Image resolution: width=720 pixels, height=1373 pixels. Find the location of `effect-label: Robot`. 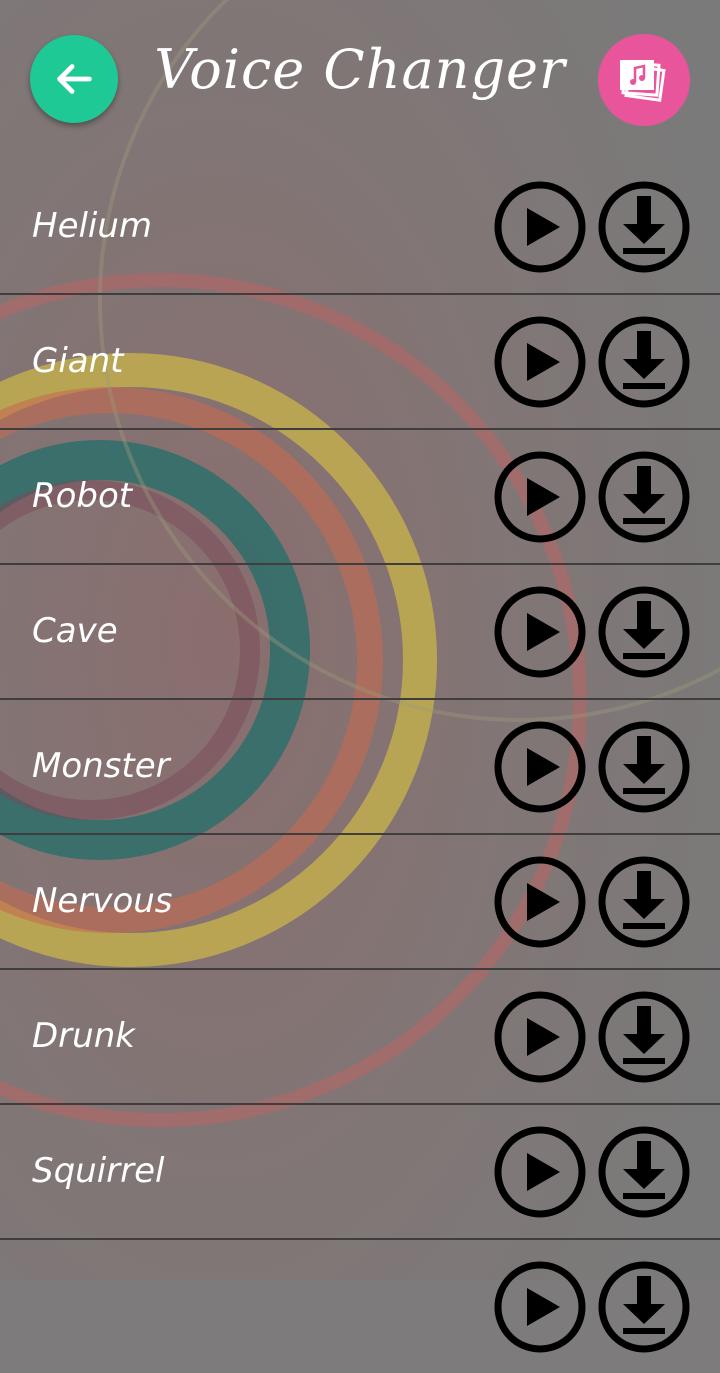

effect-label: Robot is located at coordinates (82, 496).